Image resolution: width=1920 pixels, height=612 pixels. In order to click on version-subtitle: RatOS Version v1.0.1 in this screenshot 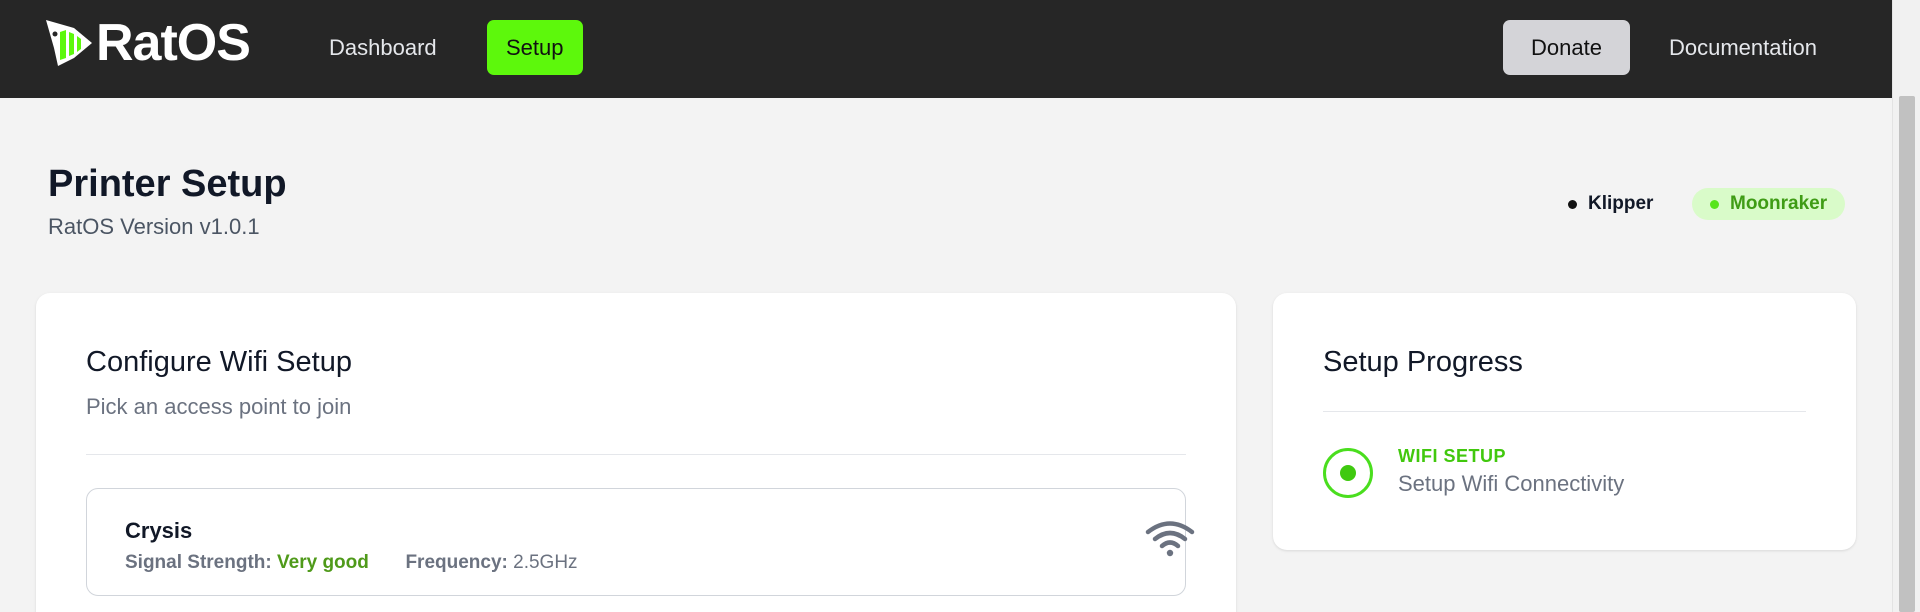, I will do `click(154, 226)`.